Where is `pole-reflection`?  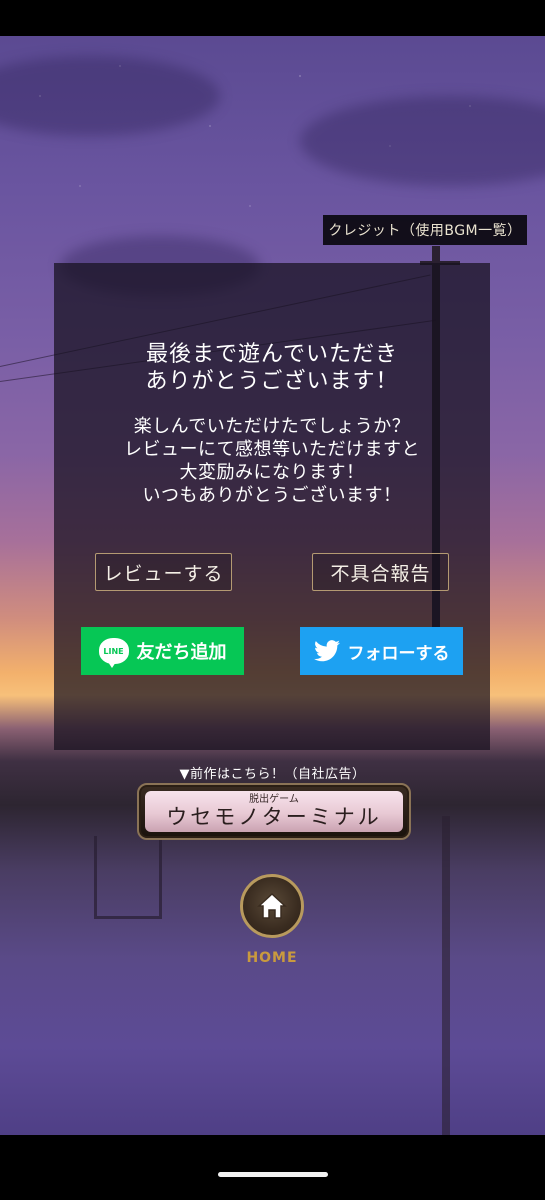
pole-reflection is located at coordinates (446, 975).